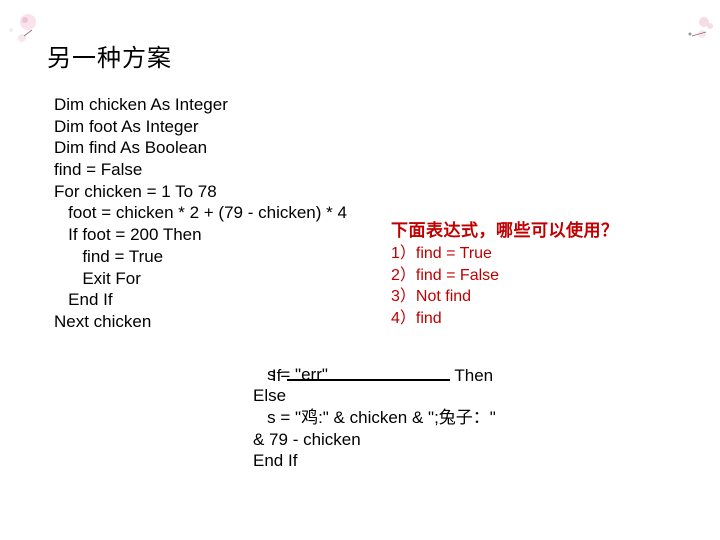 Image resolution: width=720 pixels, height=540 pixels. Describe the element at coordinates (109, 256) in the screenshot. I see `code-line: find = True` at that location.